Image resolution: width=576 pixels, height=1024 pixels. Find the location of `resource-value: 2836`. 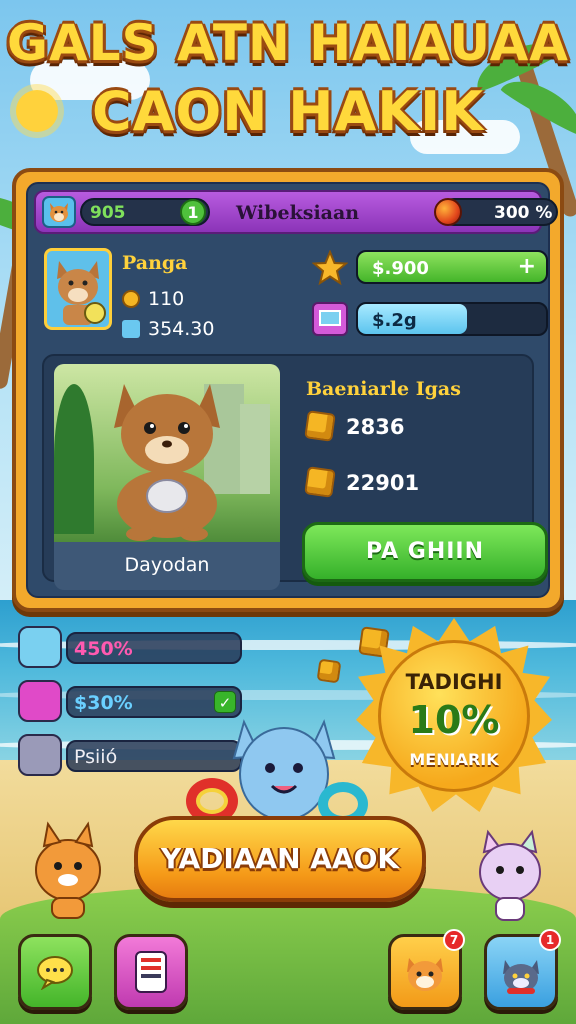

resource-value: 2836 is located at coordinates (375, 427).